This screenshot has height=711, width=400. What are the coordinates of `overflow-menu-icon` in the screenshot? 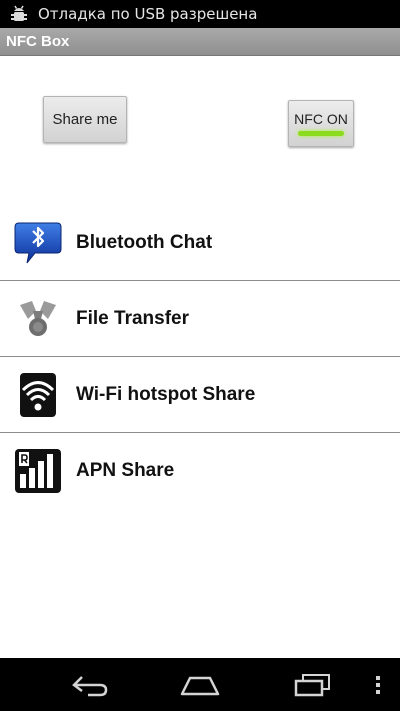 It's located at (378, 684).